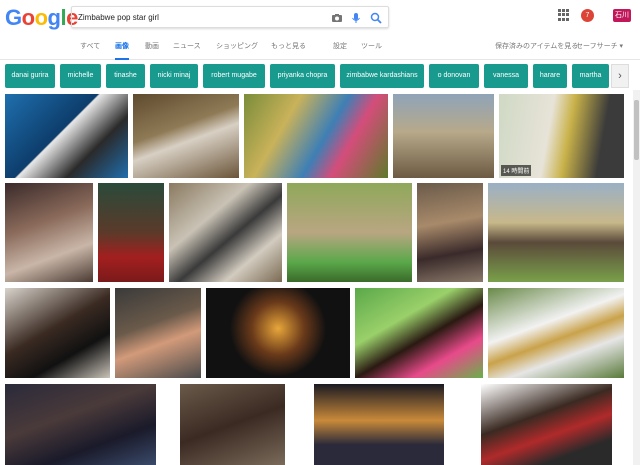  I want to click on tab-settings: 設定, so click(340, 46).